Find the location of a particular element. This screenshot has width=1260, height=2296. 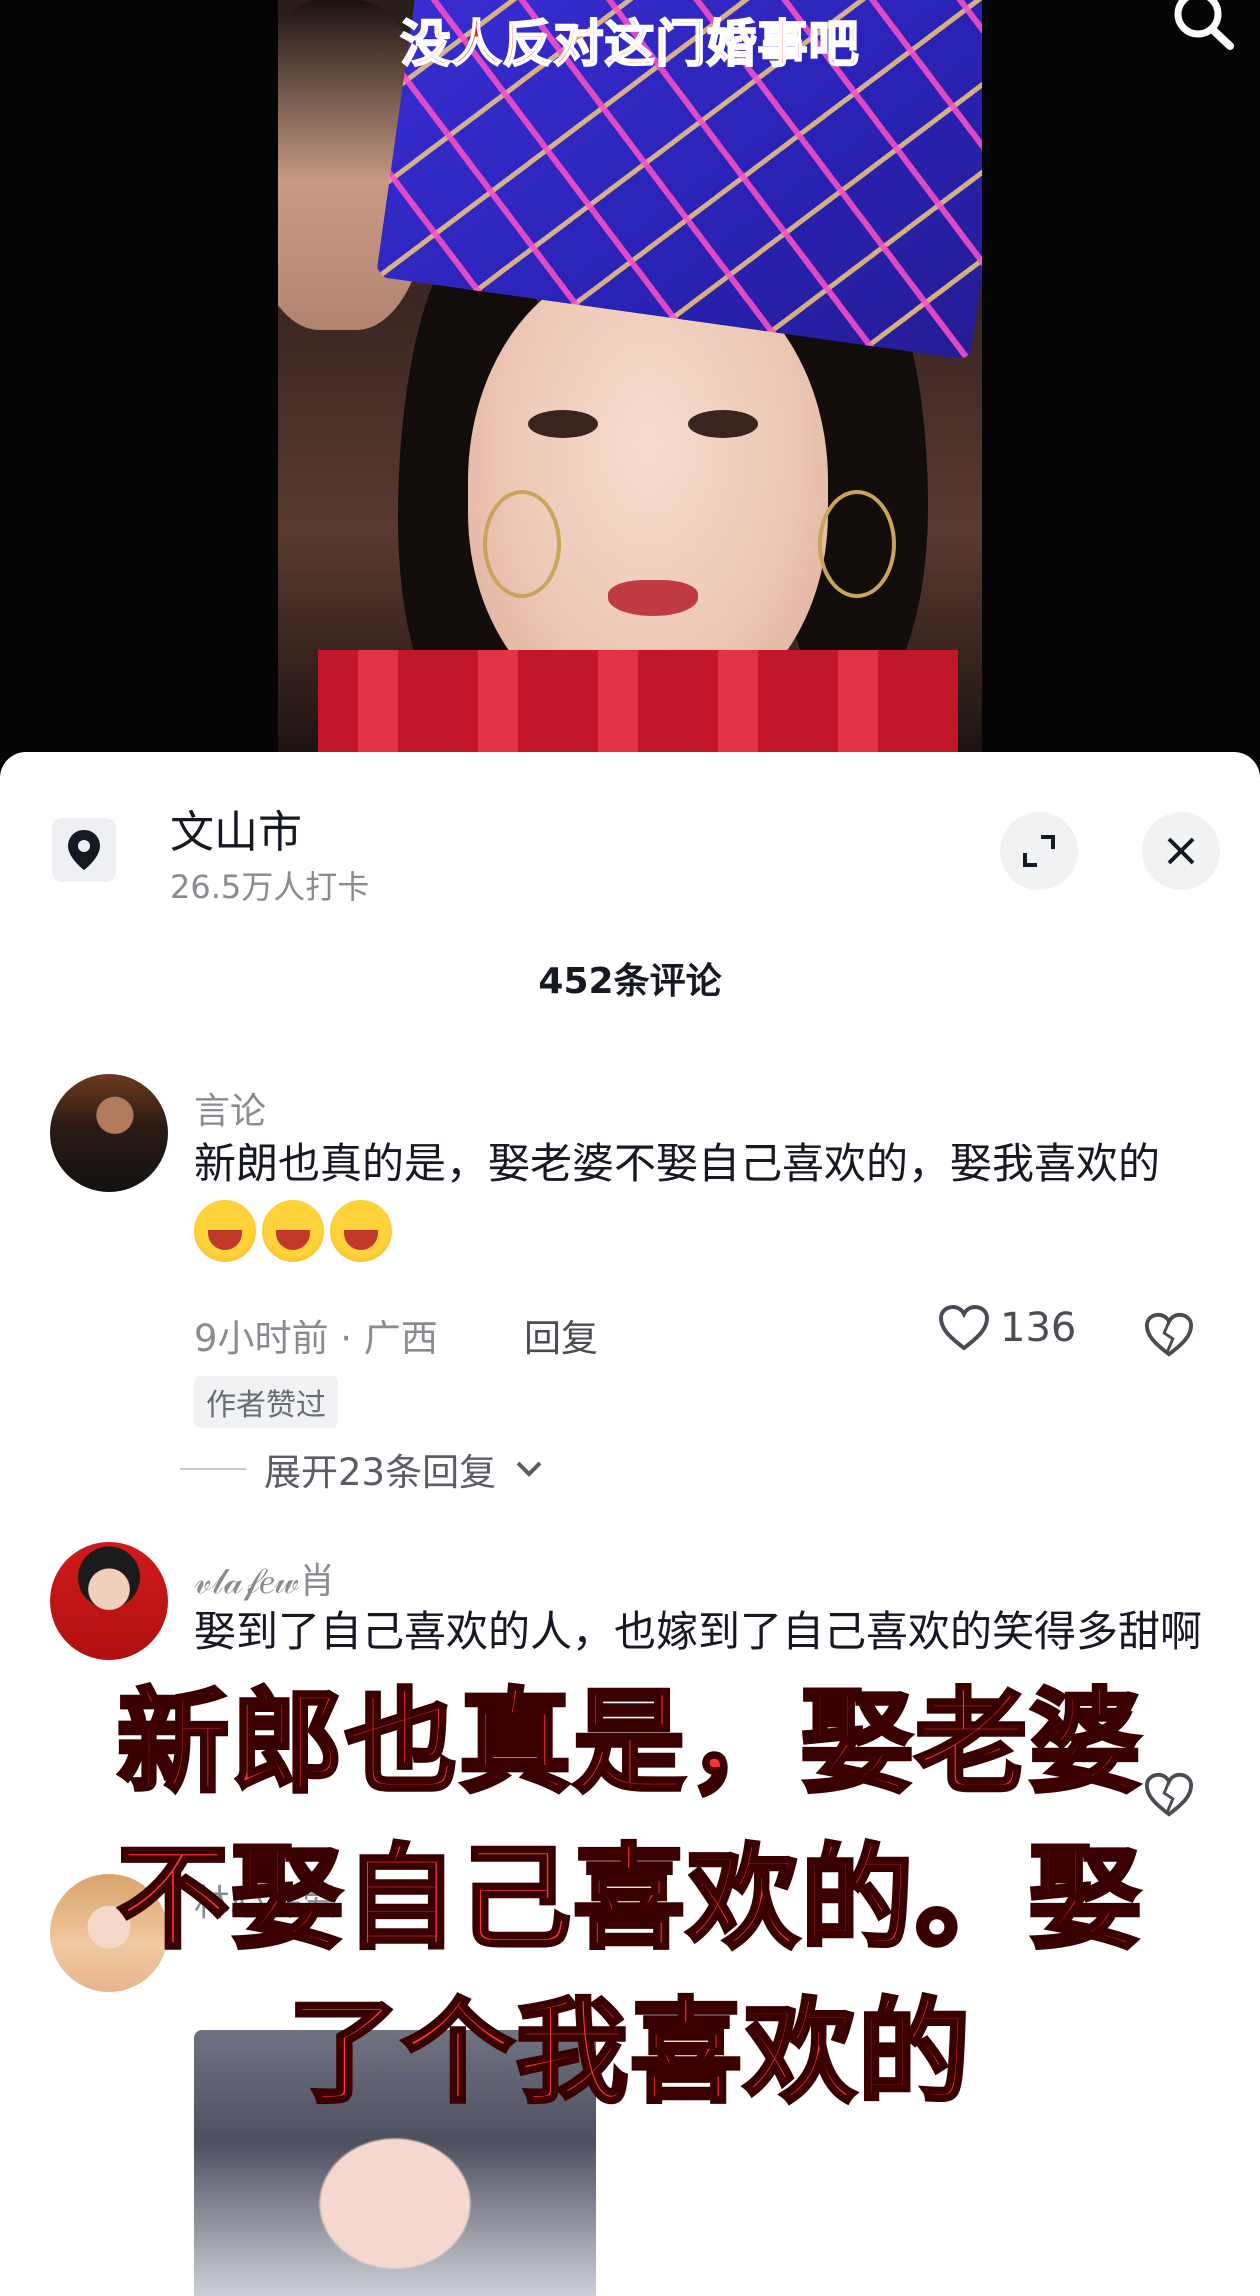

comment-username: 言论 is located at coordinates (230, 1108).